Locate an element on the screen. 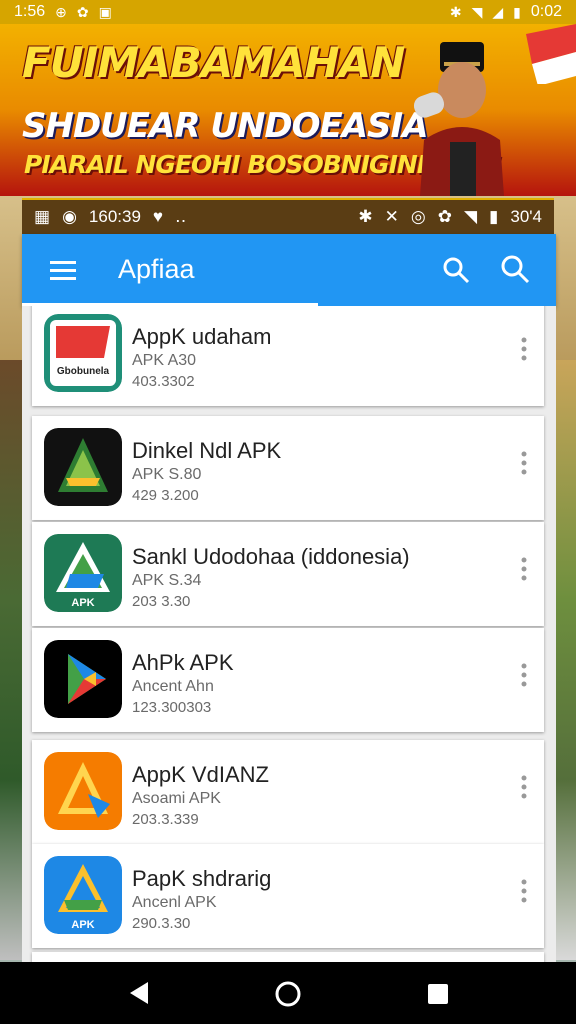  home-icon is located at coordinates (288, 994).